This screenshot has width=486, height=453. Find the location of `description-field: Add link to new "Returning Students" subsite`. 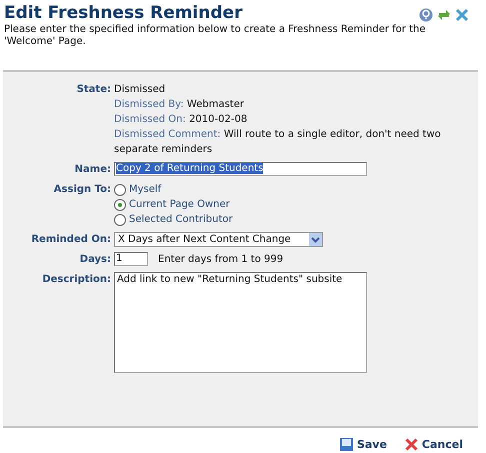

description-field: Add link to new "Returning Students" subsite is located at coordinates (240, 322).